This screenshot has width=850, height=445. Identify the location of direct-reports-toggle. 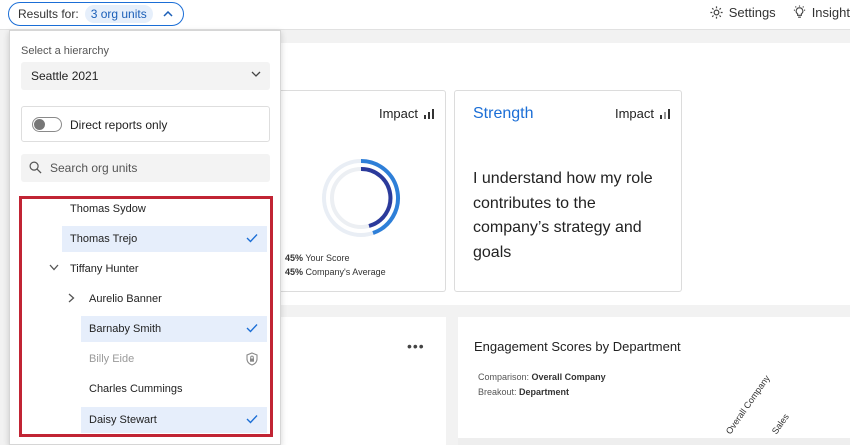
(47, 124).